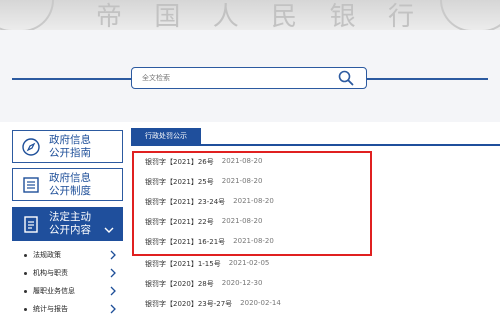 The width and height of the screenshot is (500, 318). Describe the element at coordinates (168, 16) in the screenshot. I see `watermark-char: 国` at that location.